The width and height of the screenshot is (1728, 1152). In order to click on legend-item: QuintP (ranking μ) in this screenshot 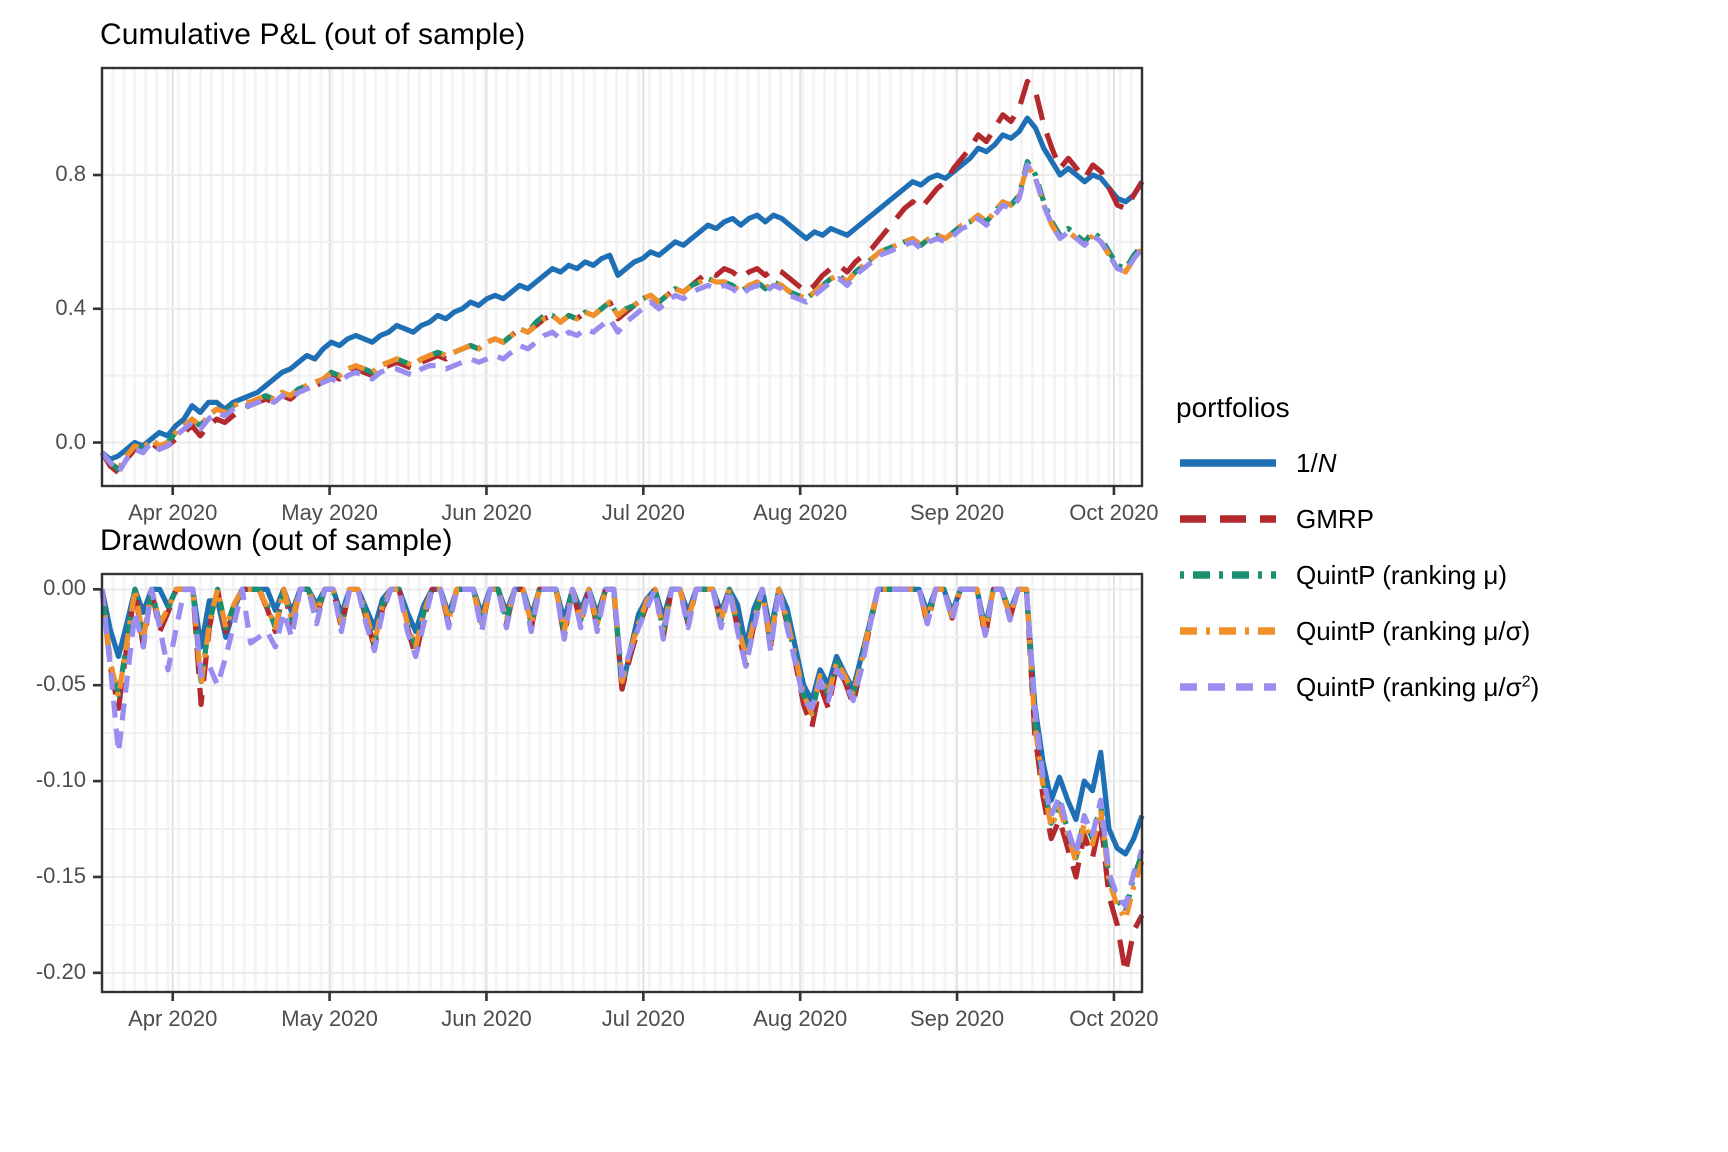, I will do `click(1341, 575)`.